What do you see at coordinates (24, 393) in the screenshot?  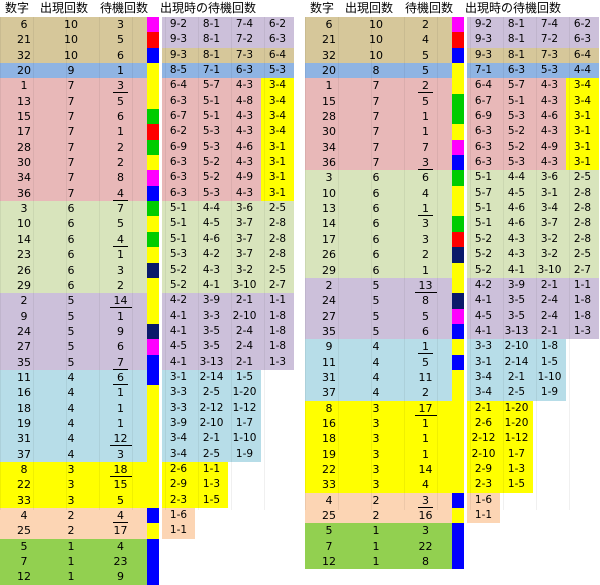 I see `number-cell: 16` at bounding box center [24, 393].